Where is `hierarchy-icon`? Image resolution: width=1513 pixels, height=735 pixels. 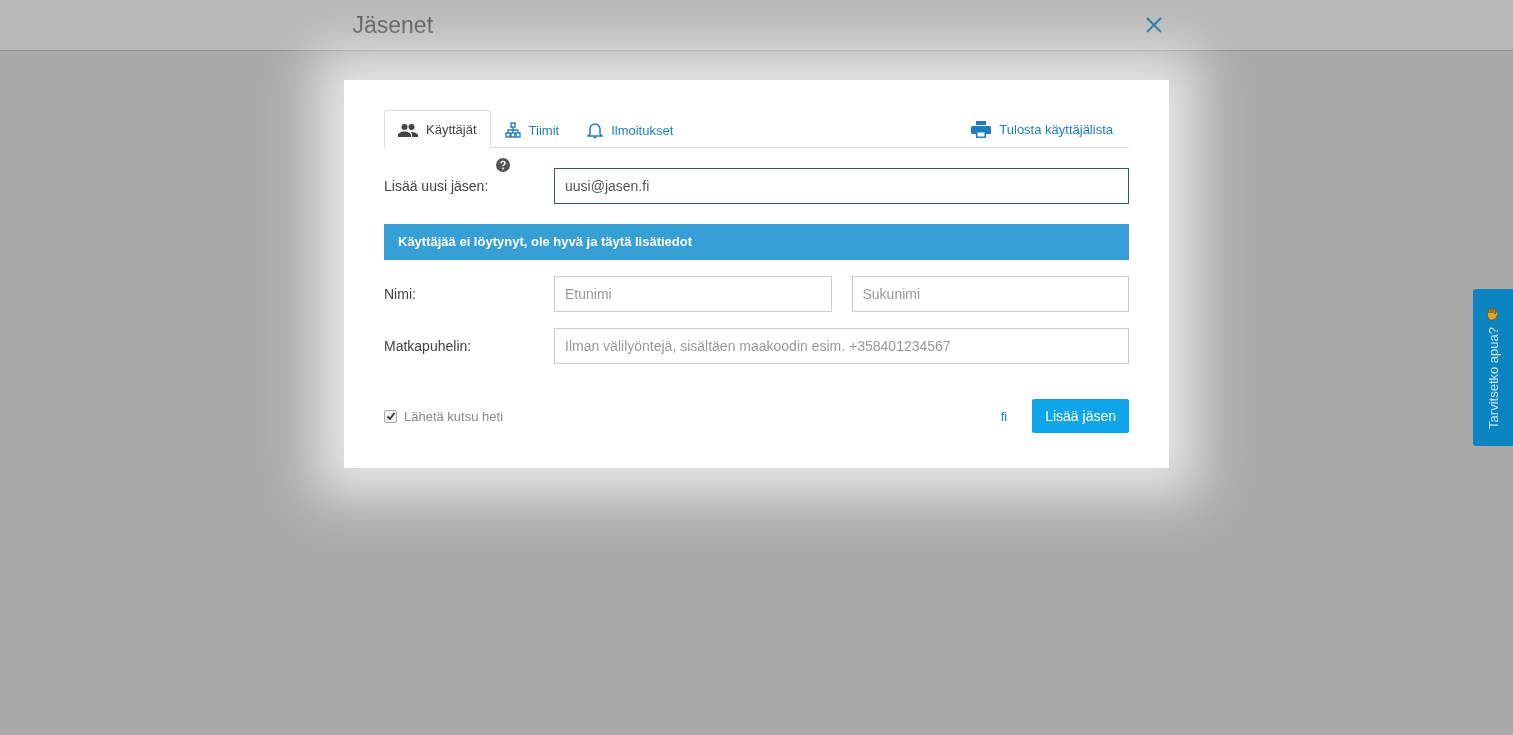
hierarchy-icon is located at coordinates (512, 130).